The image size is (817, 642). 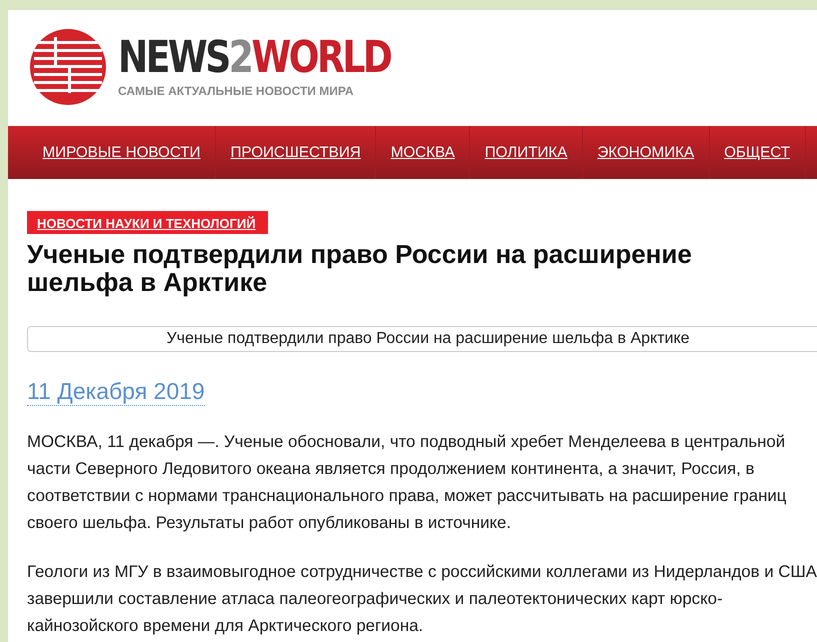 What do you see at coordinates (68, 66) in the screenshot?
I see `globe-logo-icon` at bounding box center [68, 66].